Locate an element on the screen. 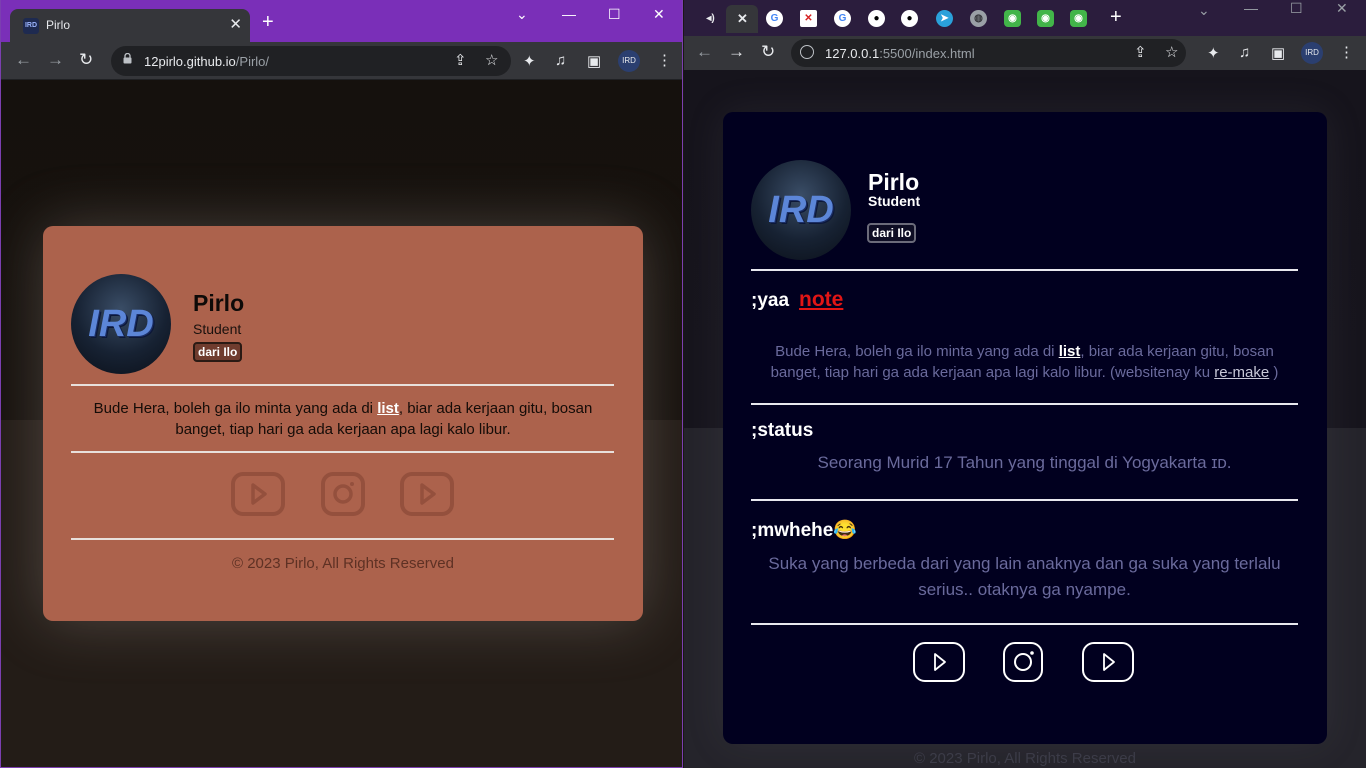 Image resolution: width=1366 pixels, height=768 pixels. site-info-icon is located at coordinates (807, 52).